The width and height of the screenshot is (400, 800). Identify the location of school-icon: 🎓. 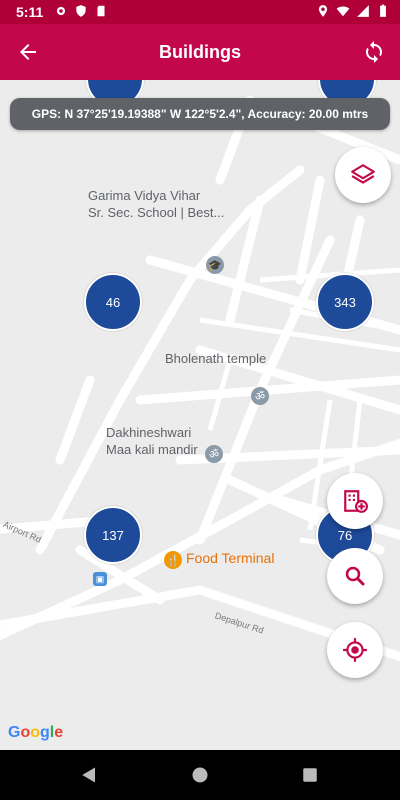
(215, 265).